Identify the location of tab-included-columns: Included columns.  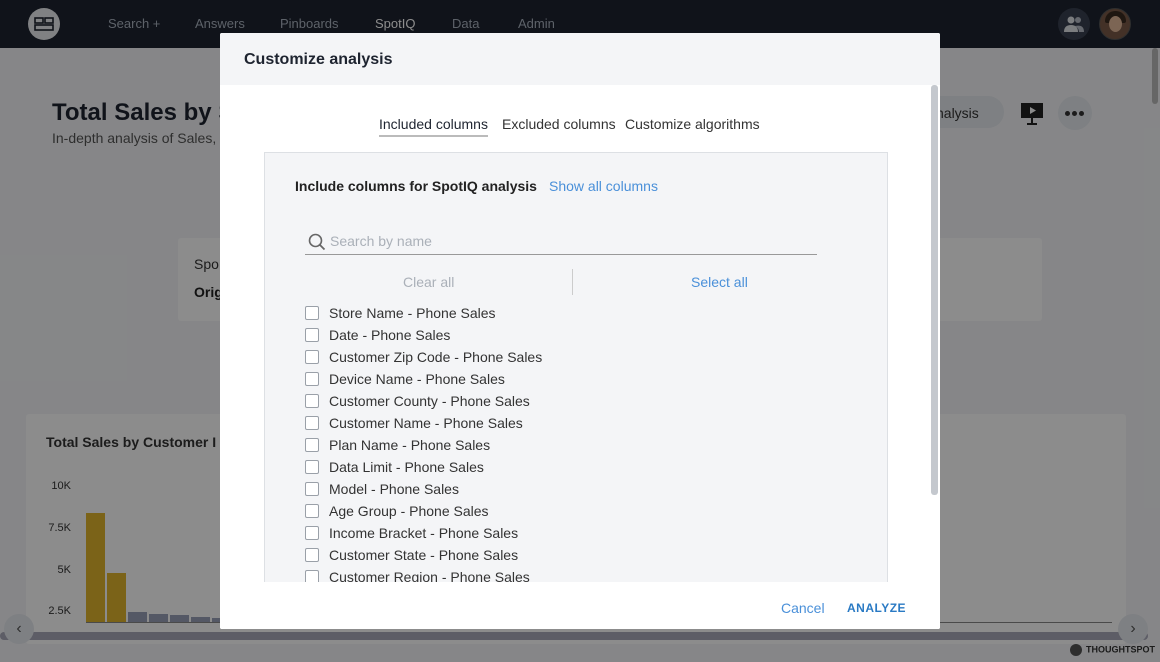
(433, 126).